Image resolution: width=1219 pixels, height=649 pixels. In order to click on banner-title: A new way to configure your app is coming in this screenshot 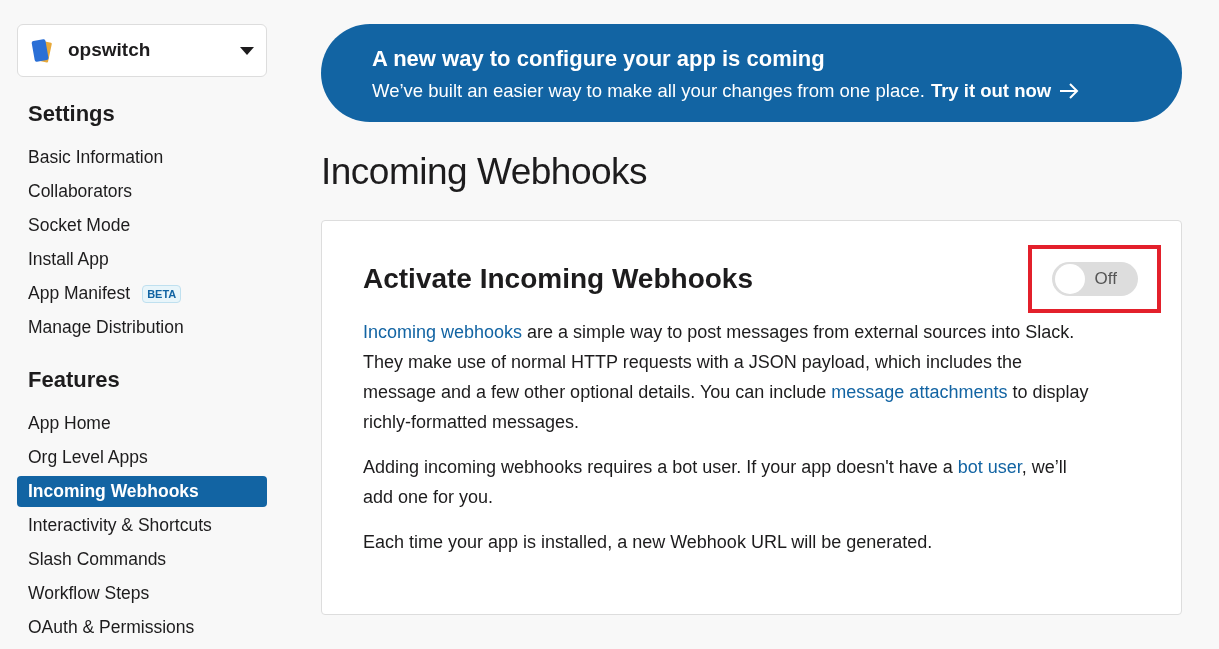, I will do `click(599, 58)`.